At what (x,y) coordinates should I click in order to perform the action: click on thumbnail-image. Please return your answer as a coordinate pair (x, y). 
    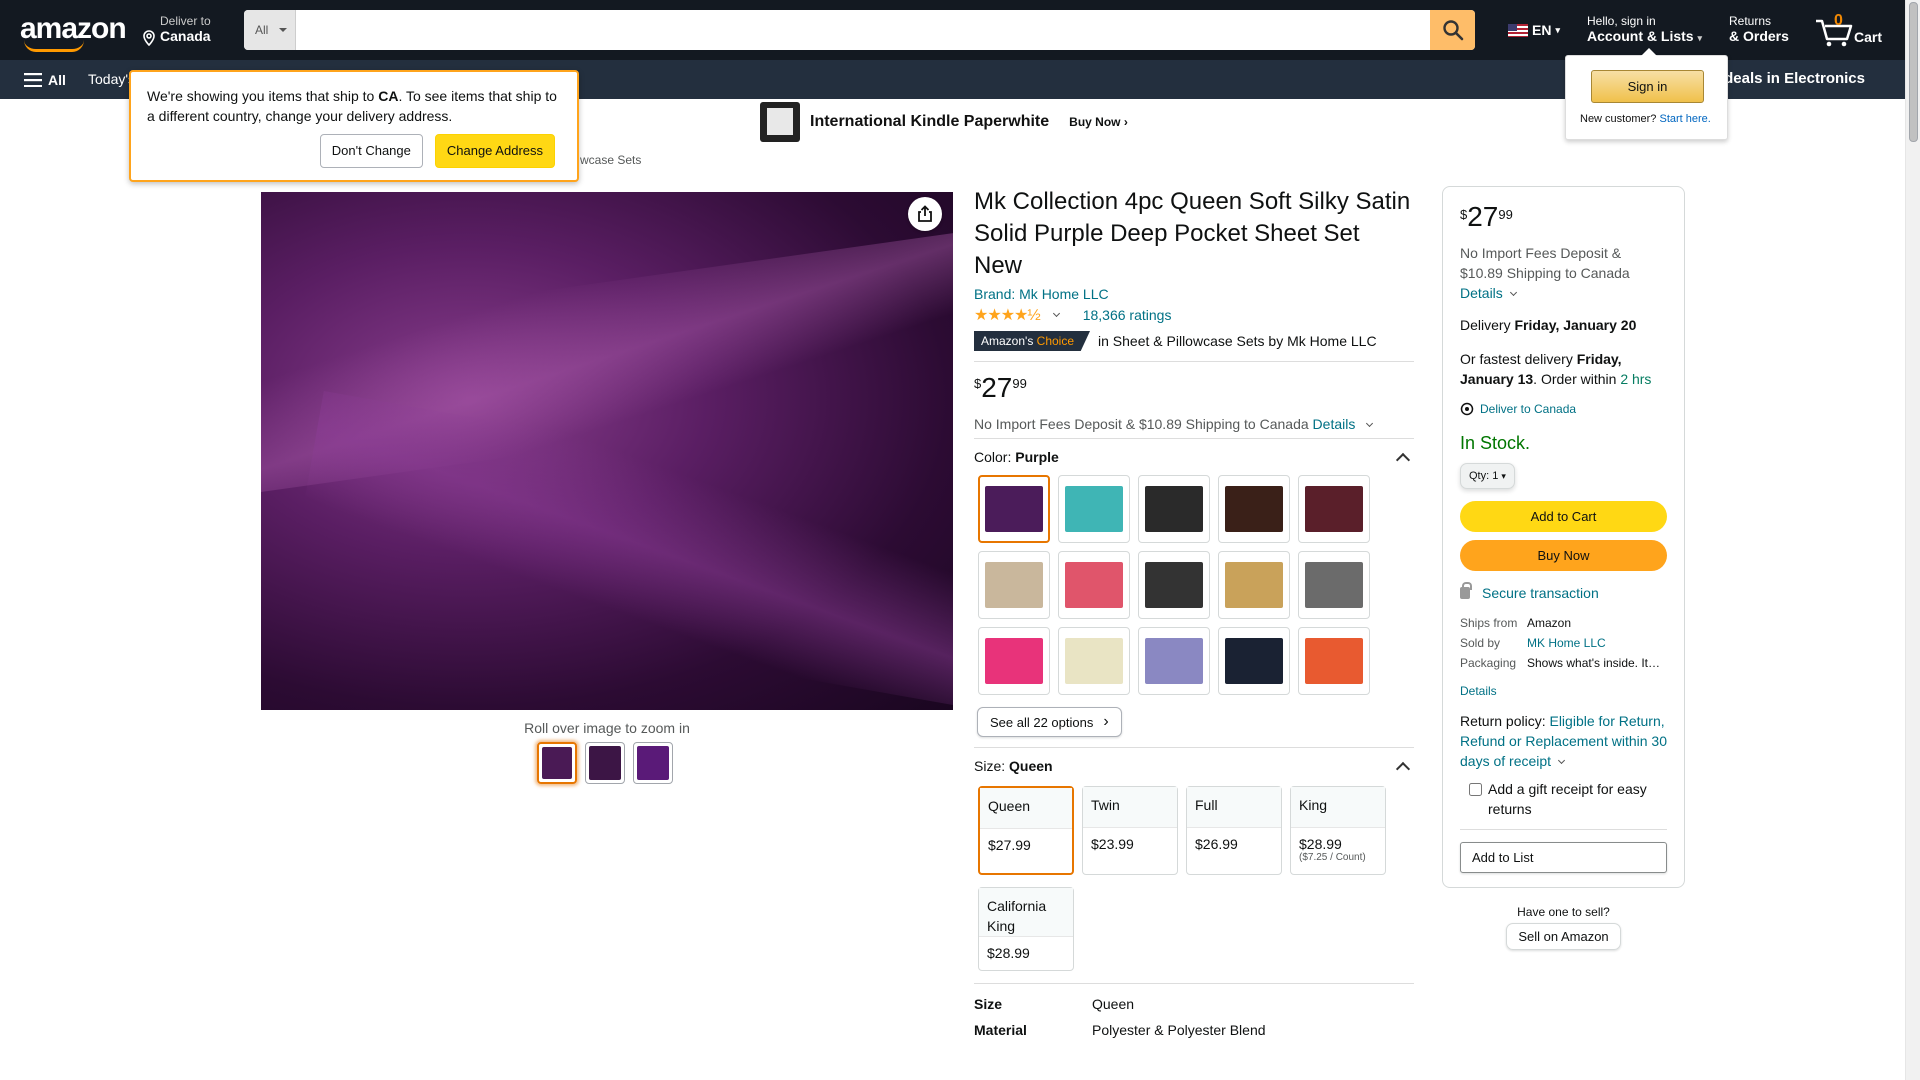
    Looking at the image, I should click on (653, 763).